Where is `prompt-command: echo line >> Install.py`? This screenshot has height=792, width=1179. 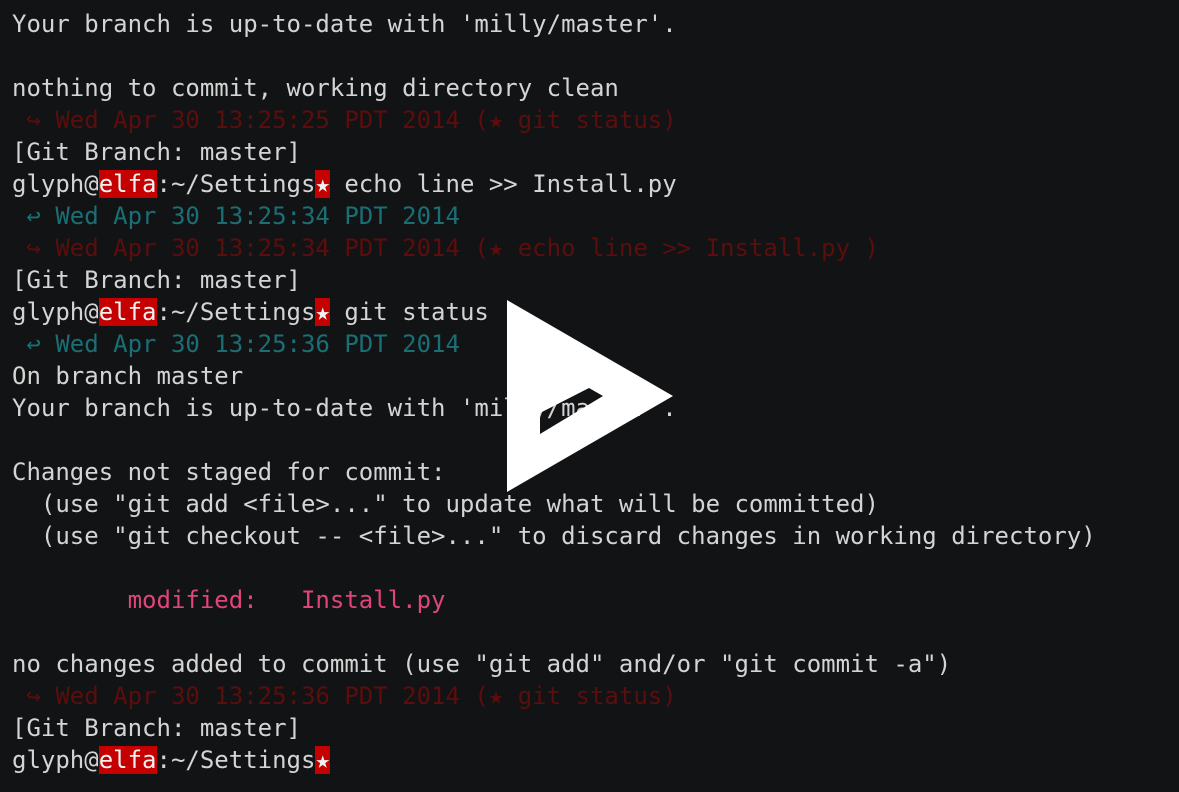 prompt-command: echo line >> Install.py is located at coordinates (503, 184).